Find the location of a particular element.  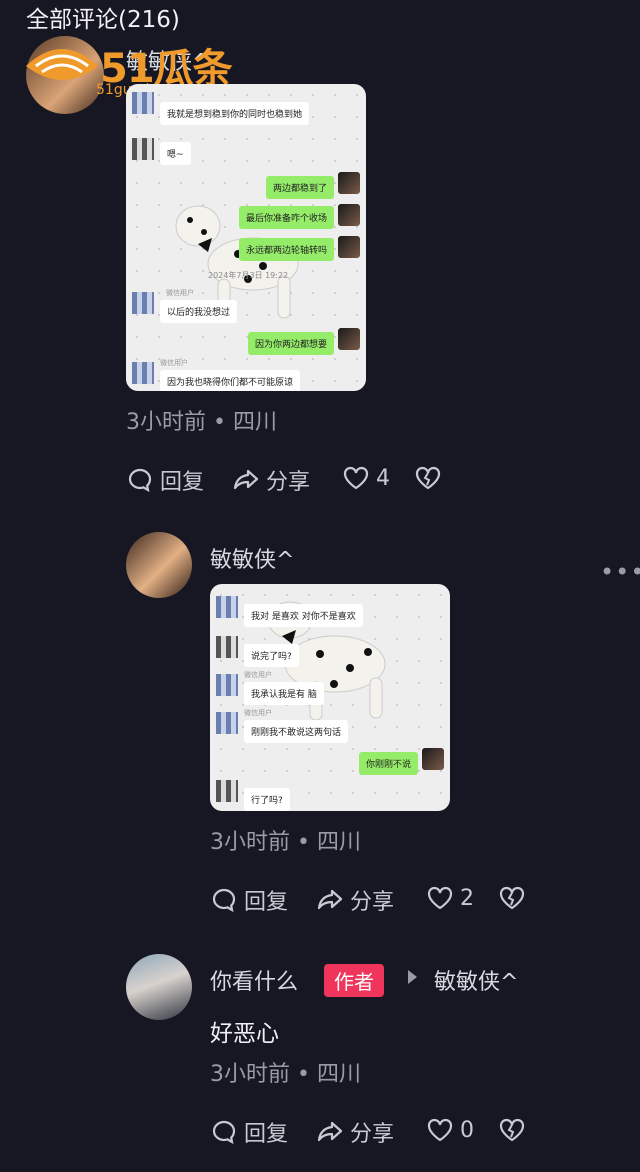

like-button: 2 is located at coordinates (450, 898).